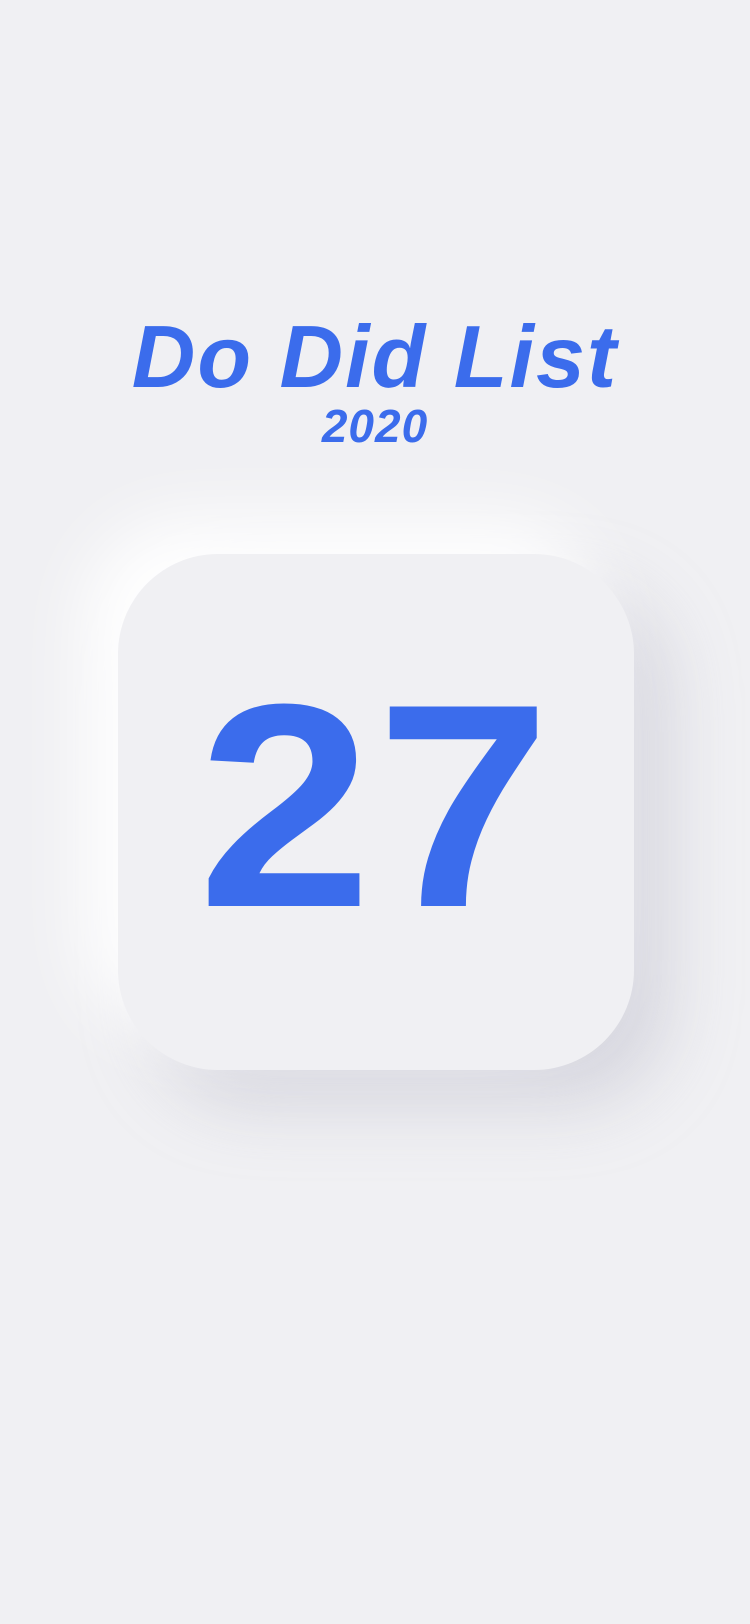  What do you see at coordinates (375, 426) in the screenshot?
I see `year-label: 2020` at bounding box center [375, 426].